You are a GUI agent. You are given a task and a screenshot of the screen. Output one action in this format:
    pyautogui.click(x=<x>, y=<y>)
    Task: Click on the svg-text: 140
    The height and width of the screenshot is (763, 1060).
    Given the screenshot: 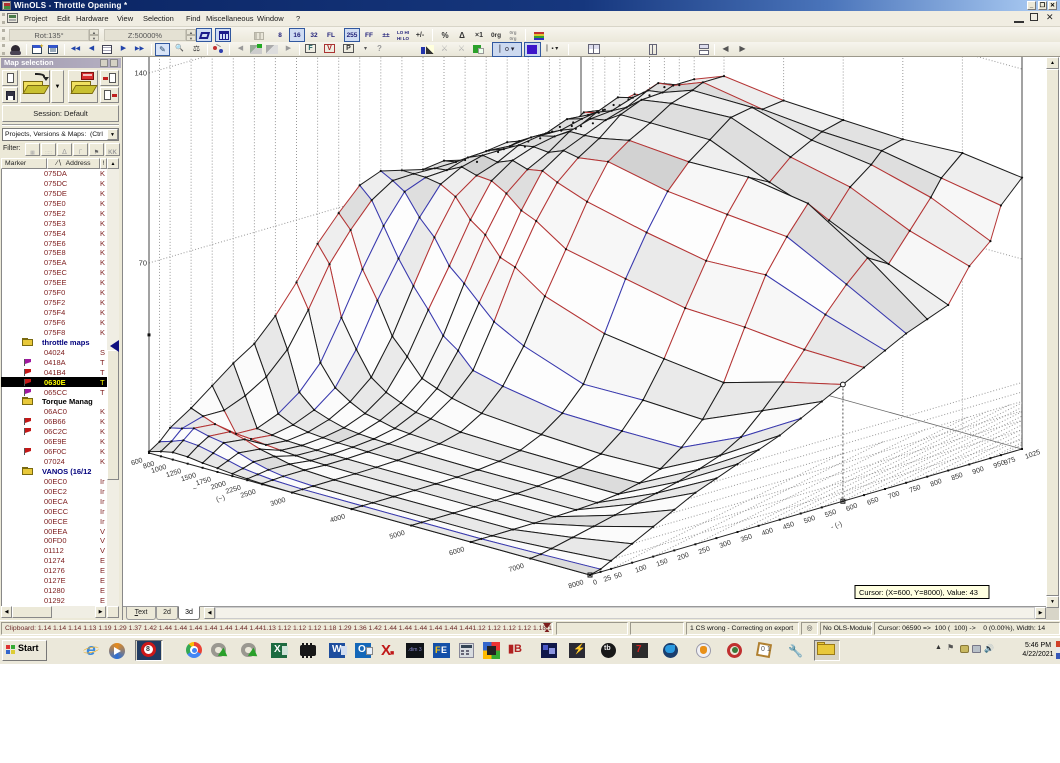 What is the action you would take?
    pyautogui.click(x=140, y=73)
    